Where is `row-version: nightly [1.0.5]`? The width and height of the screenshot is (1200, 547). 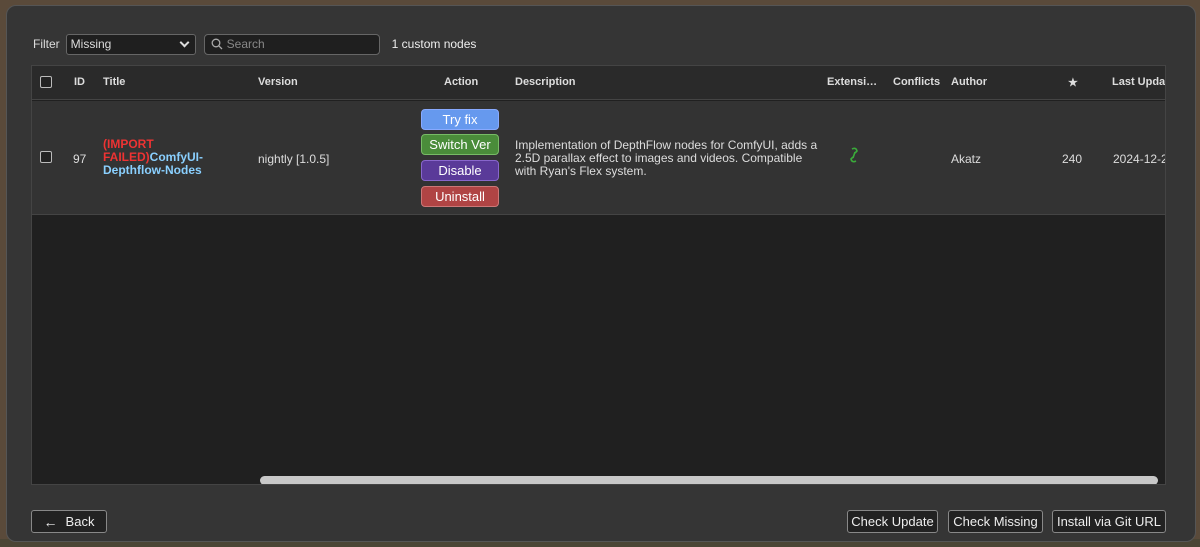 row-version: nightly [1.0.5] is located at coordinates (293, 159).